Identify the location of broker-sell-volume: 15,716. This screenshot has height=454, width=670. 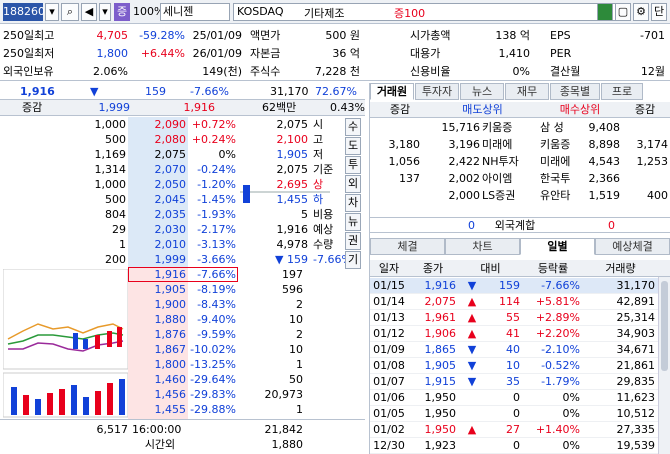
(461, 127).